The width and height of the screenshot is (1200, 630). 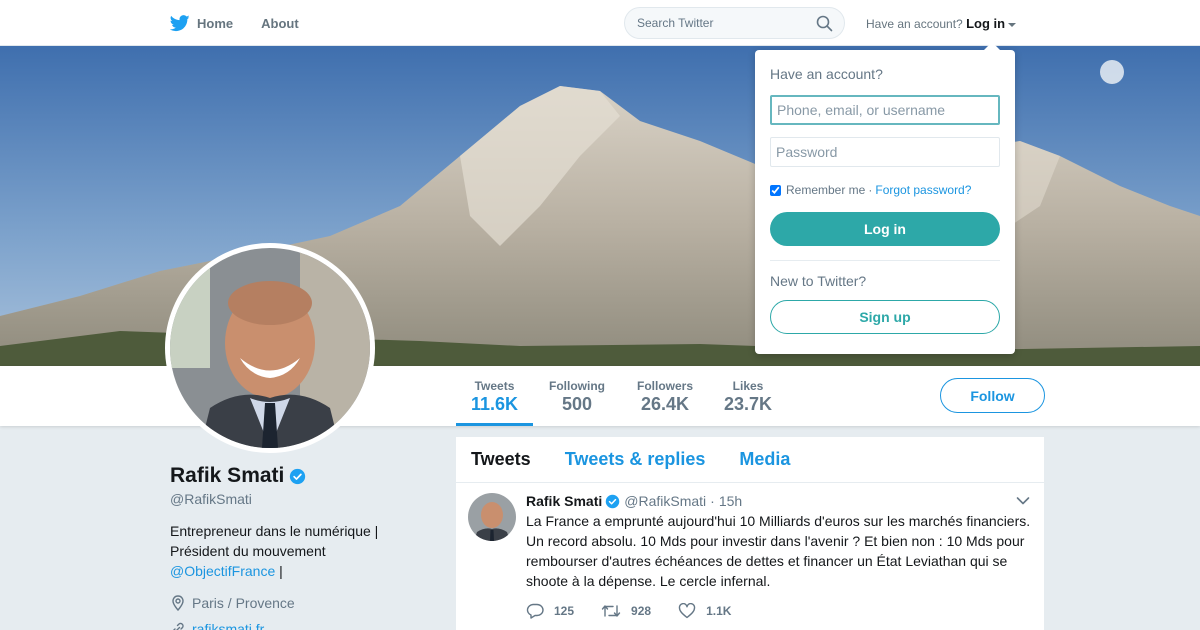 I want to click on username-input, so click(x=885, y=110).